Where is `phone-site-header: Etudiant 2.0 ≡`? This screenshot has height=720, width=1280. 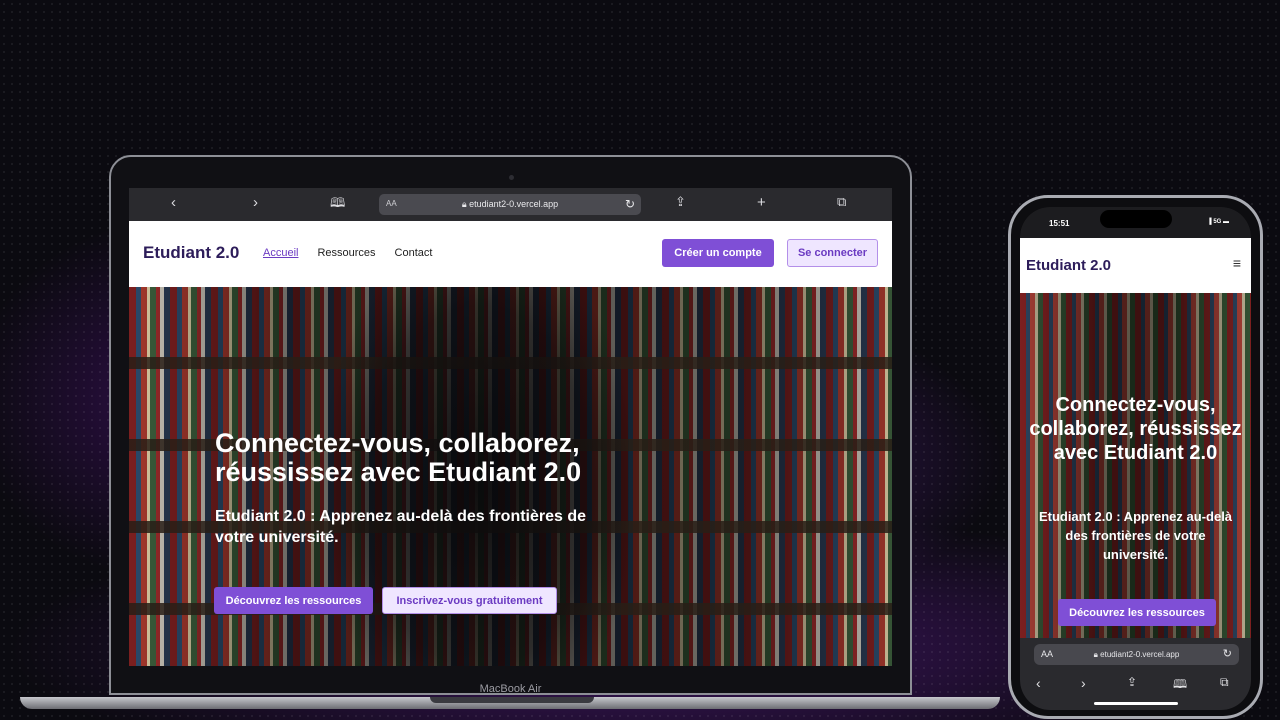
phone-site-header: Etudiant 2.0 ≡ is located at coordinates (1135, 265).